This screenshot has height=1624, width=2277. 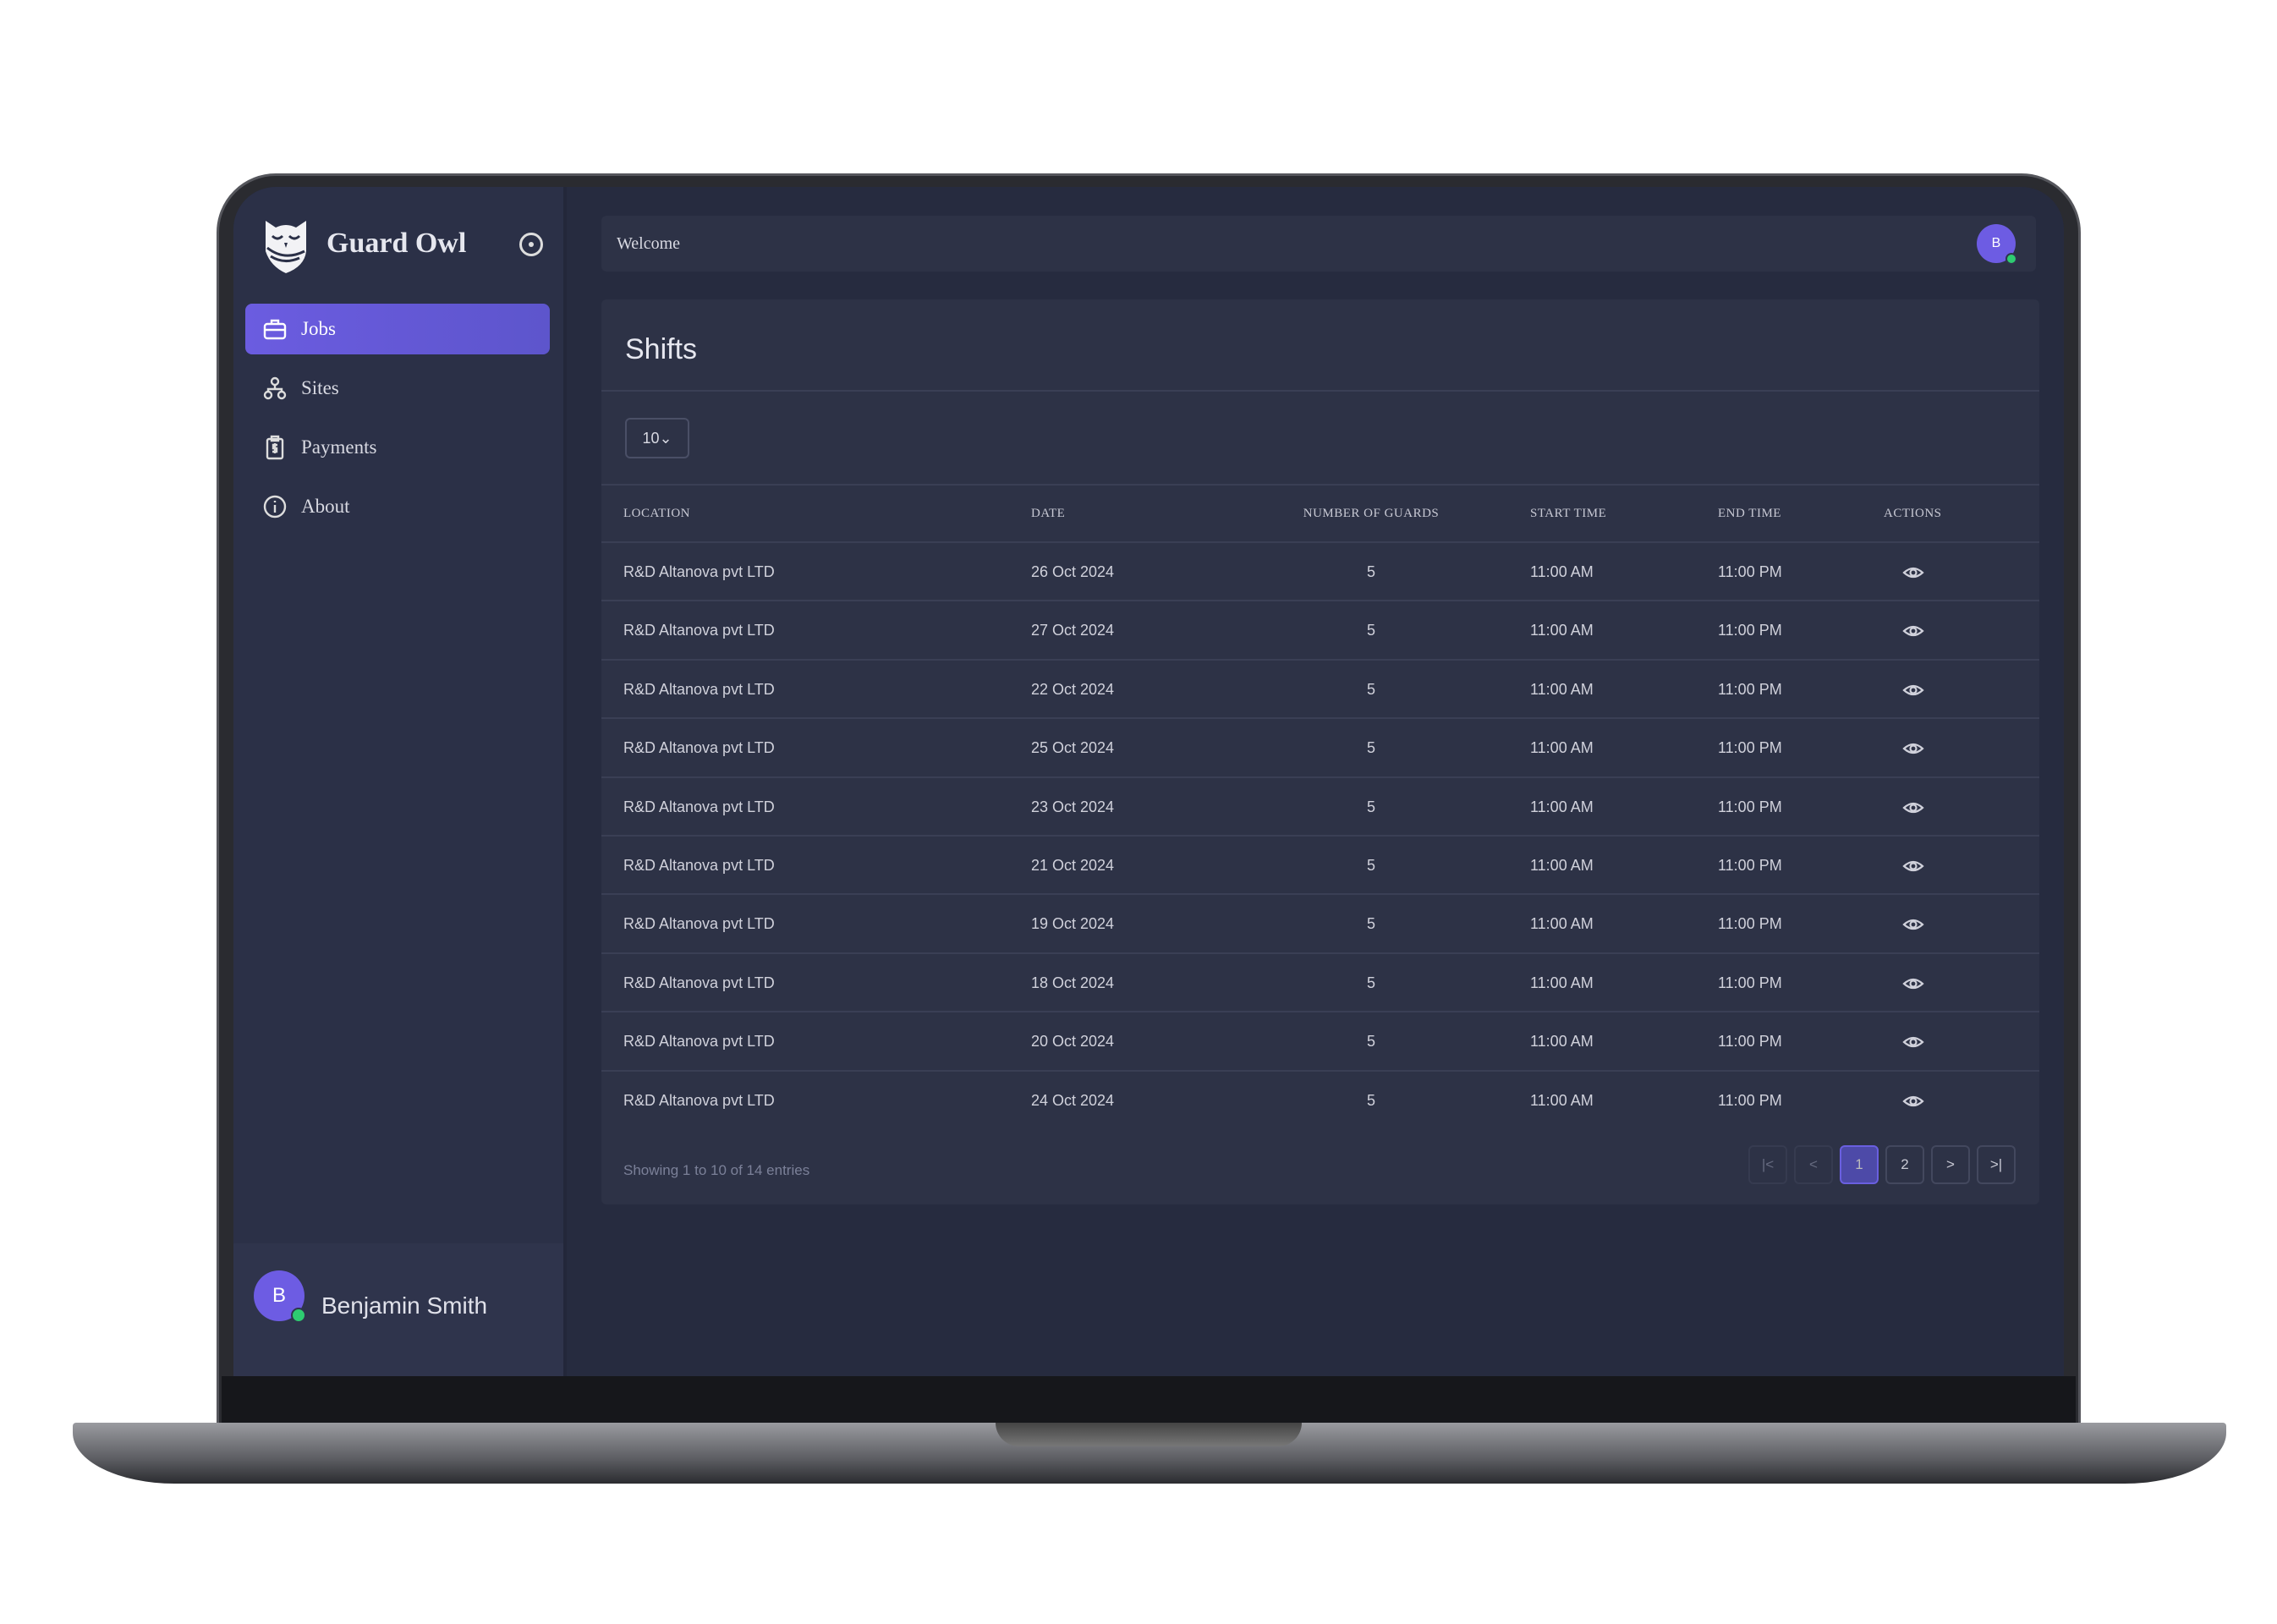 I want to click on sidebar-user: B Benjamin Smith, so click(x=398, y=1310).